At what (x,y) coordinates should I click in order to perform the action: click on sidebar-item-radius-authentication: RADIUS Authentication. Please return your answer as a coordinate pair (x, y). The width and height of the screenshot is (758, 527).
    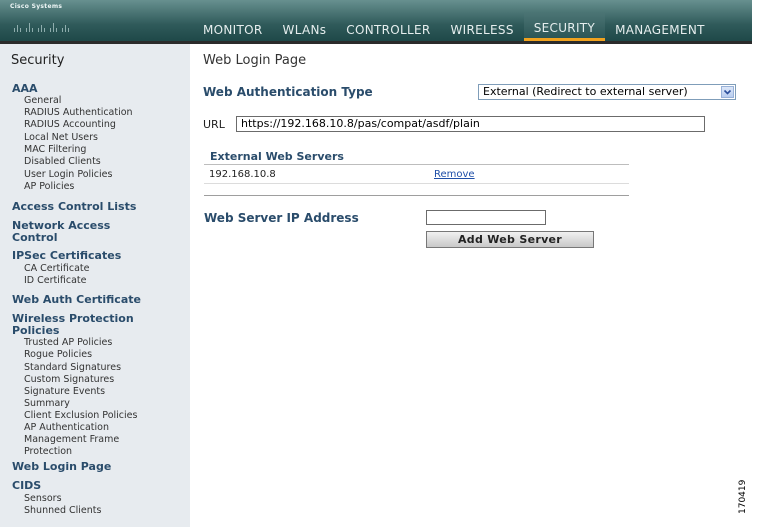
    Looking at the image, I should click on (78, 113).